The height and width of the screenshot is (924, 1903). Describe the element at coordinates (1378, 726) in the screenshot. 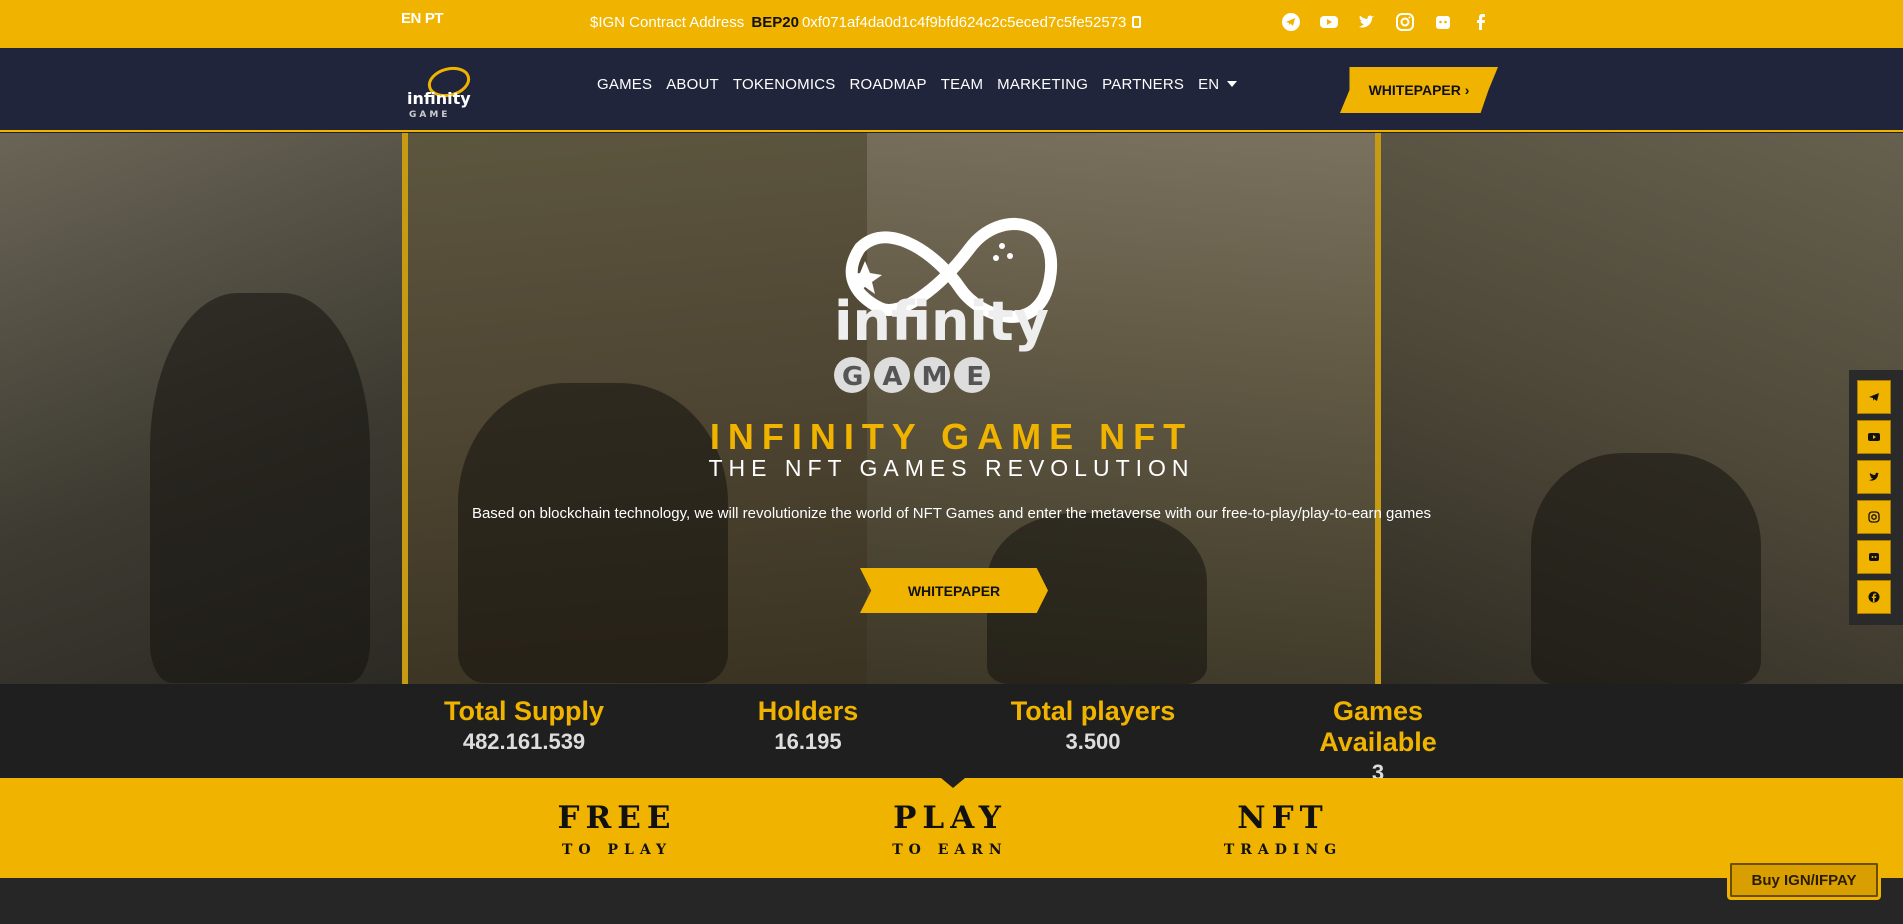

I see `stat-label: Games Available` at that location.